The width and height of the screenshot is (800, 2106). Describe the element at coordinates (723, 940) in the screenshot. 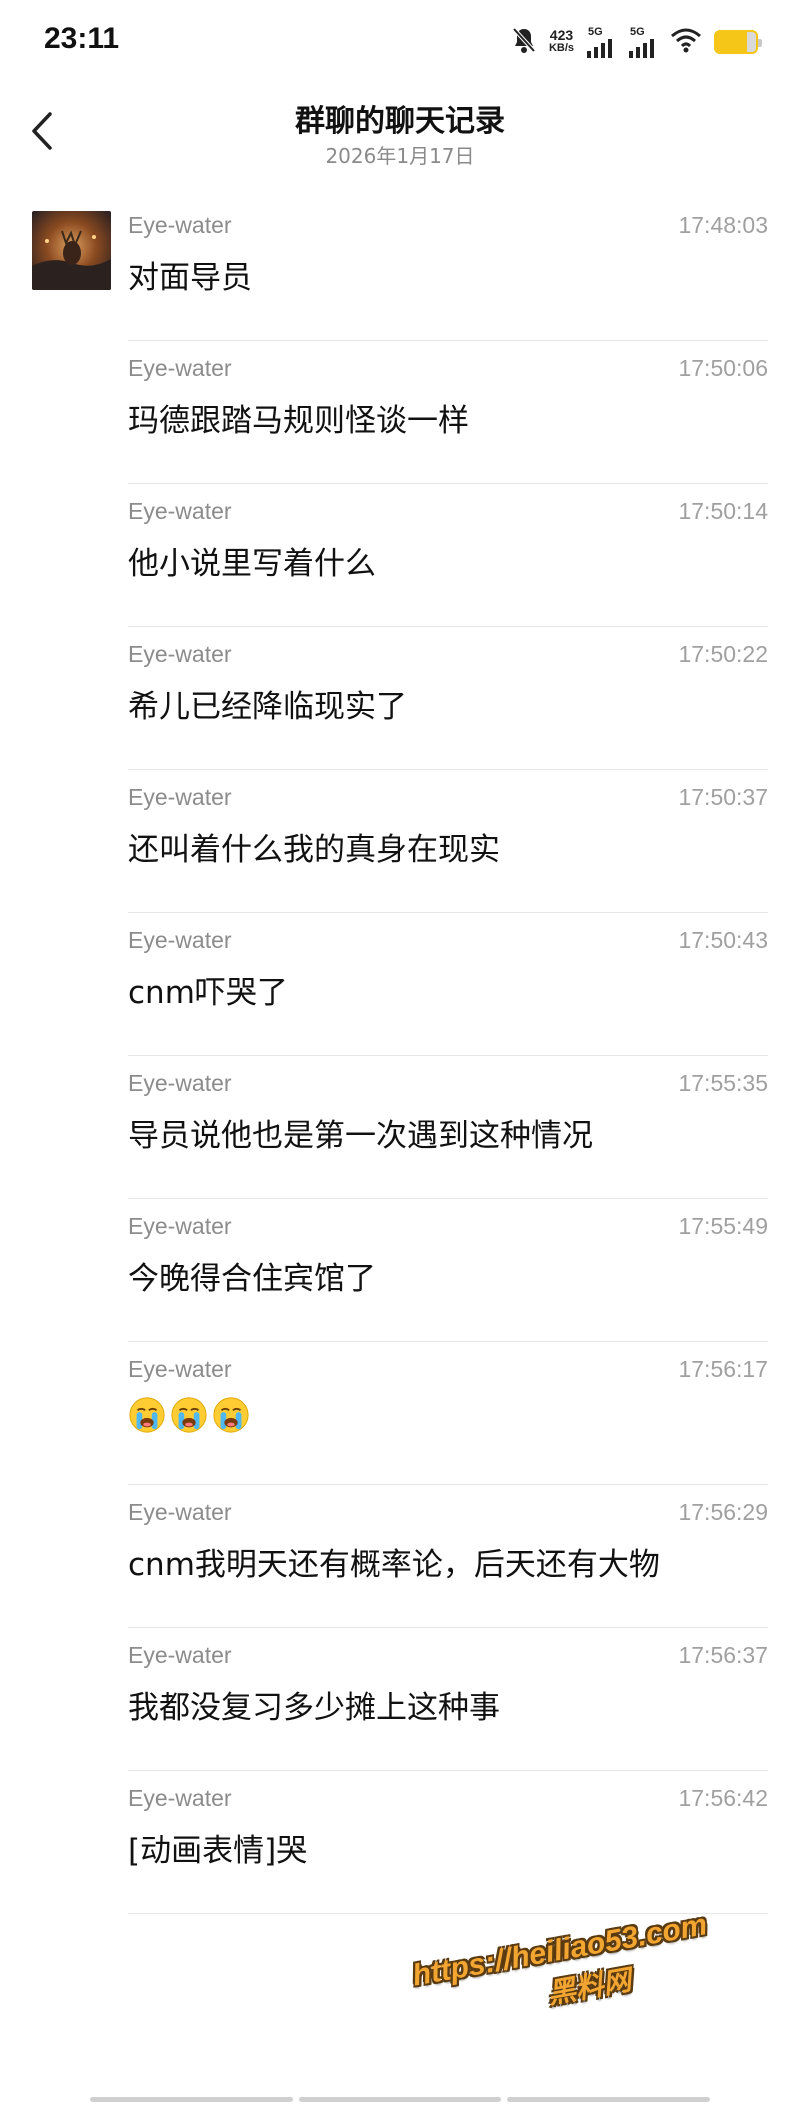

I see `message-time: 17:50:43` at that location.